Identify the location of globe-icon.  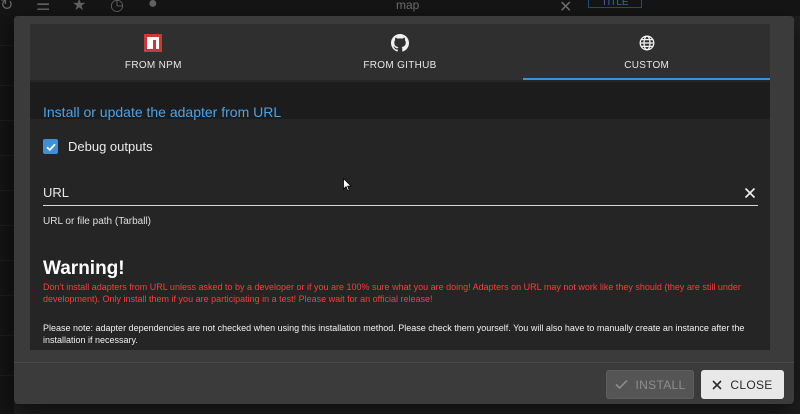
(647, 43).